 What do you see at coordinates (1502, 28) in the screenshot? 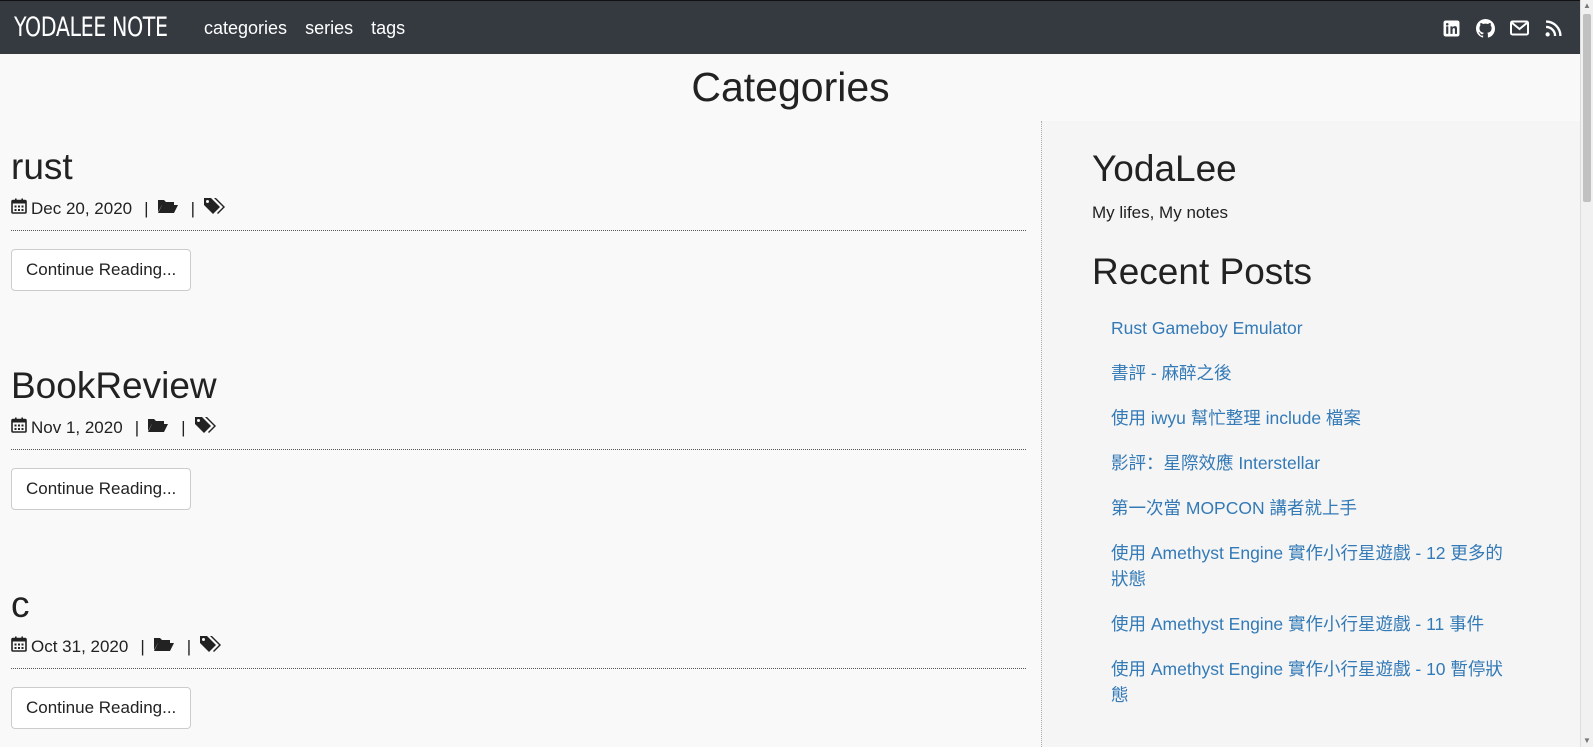
I see `social-links` at bounding box center [1502, 28].